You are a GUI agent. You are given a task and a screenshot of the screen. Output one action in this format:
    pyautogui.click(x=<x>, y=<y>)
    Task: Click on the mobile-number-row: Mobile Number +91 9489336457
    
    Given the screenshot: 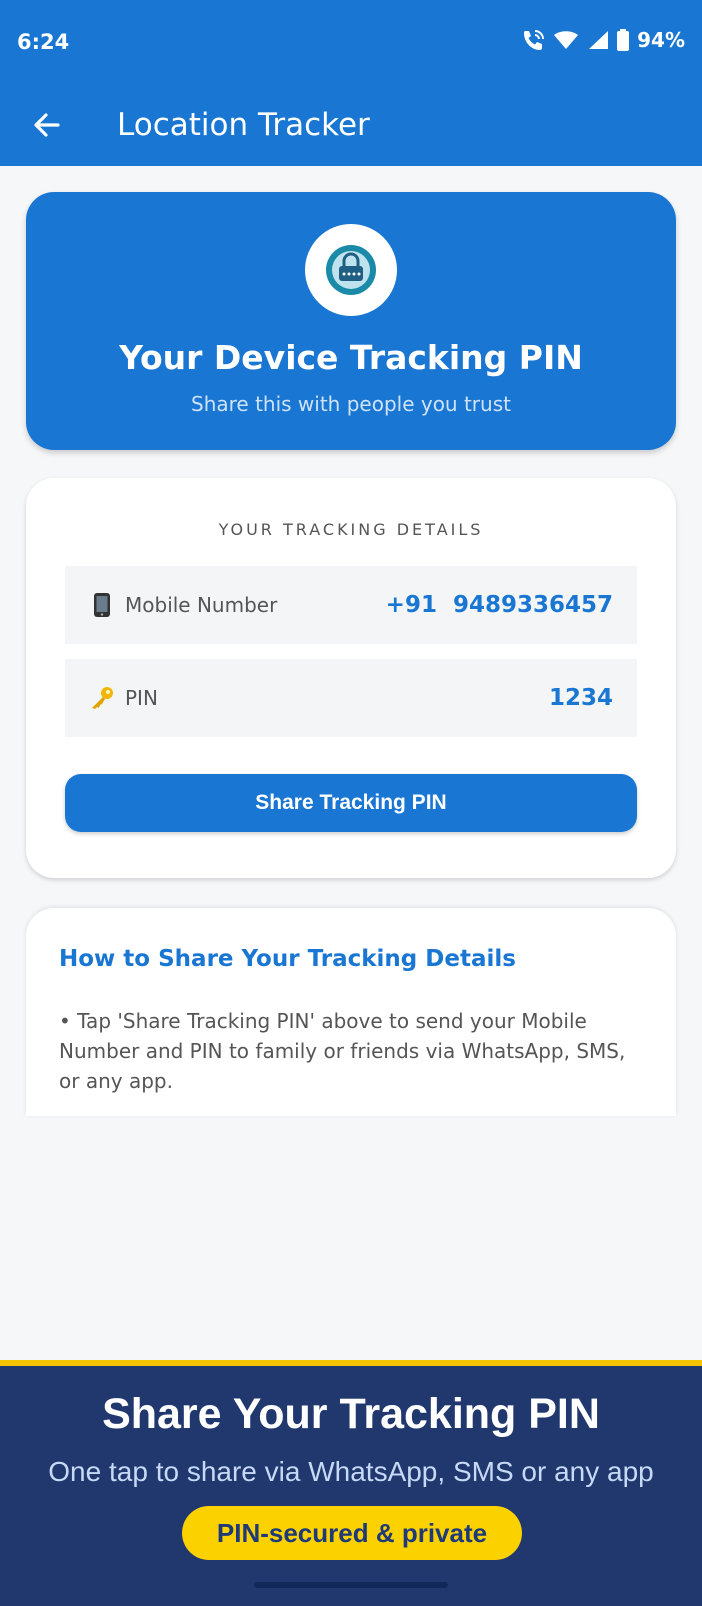 What is the action you would take?
    pyautogui.click(x=351, y=605)
    